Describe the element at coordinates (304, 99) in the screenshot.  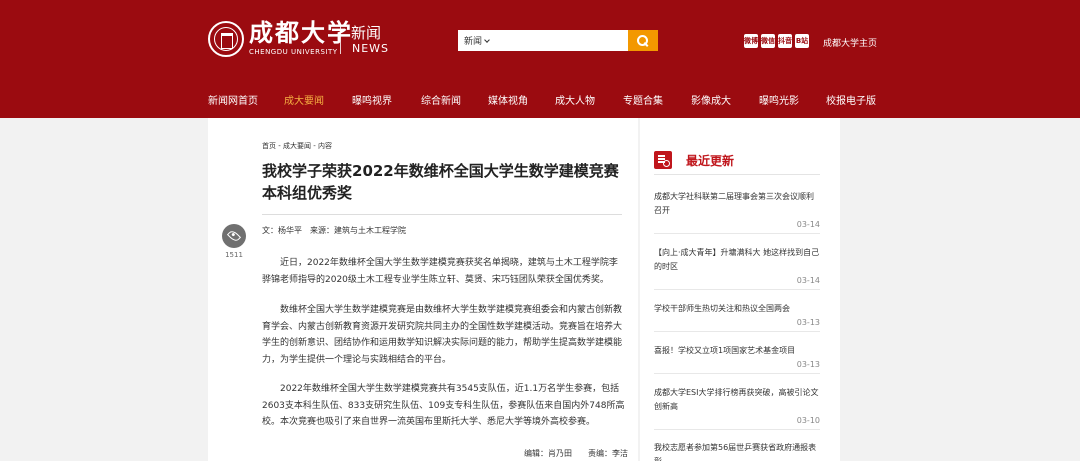
I see `nav-item-headlines: 成大要闻` at that location.